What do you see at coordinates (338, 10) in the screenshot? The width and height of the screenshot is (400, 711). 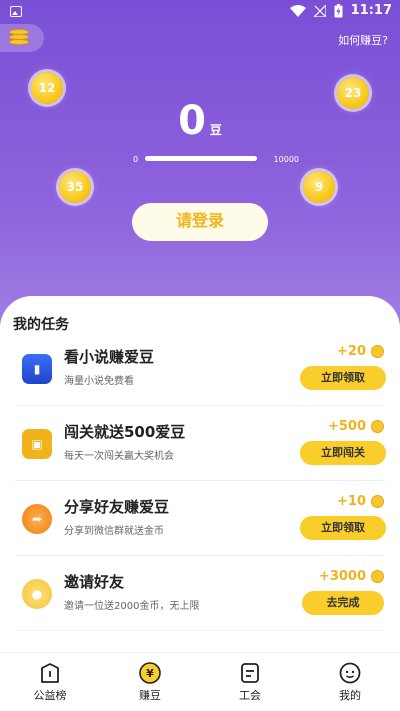 I see `battery-charging-icon` at bounding box center [338, 10].